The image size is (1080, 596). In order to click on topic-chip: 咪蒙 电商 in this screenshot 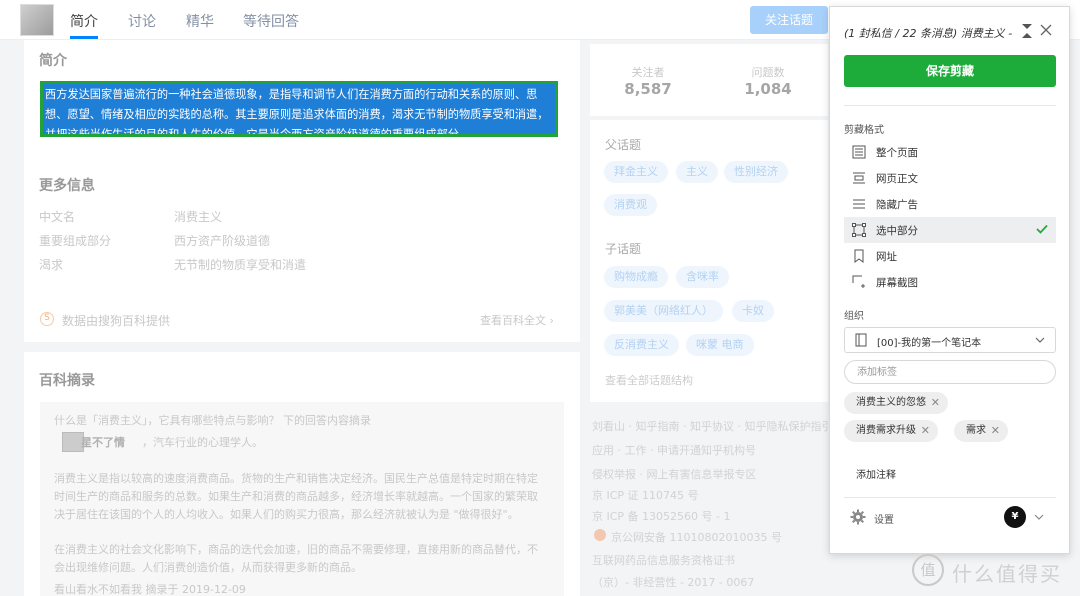, I will do `click(720, 345)`.